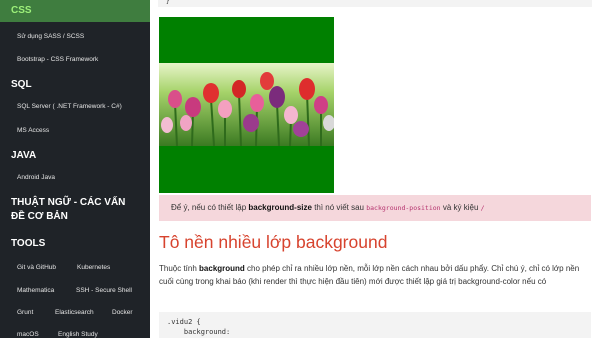 This screenshot has width=600, height=338. I want to click on sidebar-heading-java: JAVA, so click(75, 155).